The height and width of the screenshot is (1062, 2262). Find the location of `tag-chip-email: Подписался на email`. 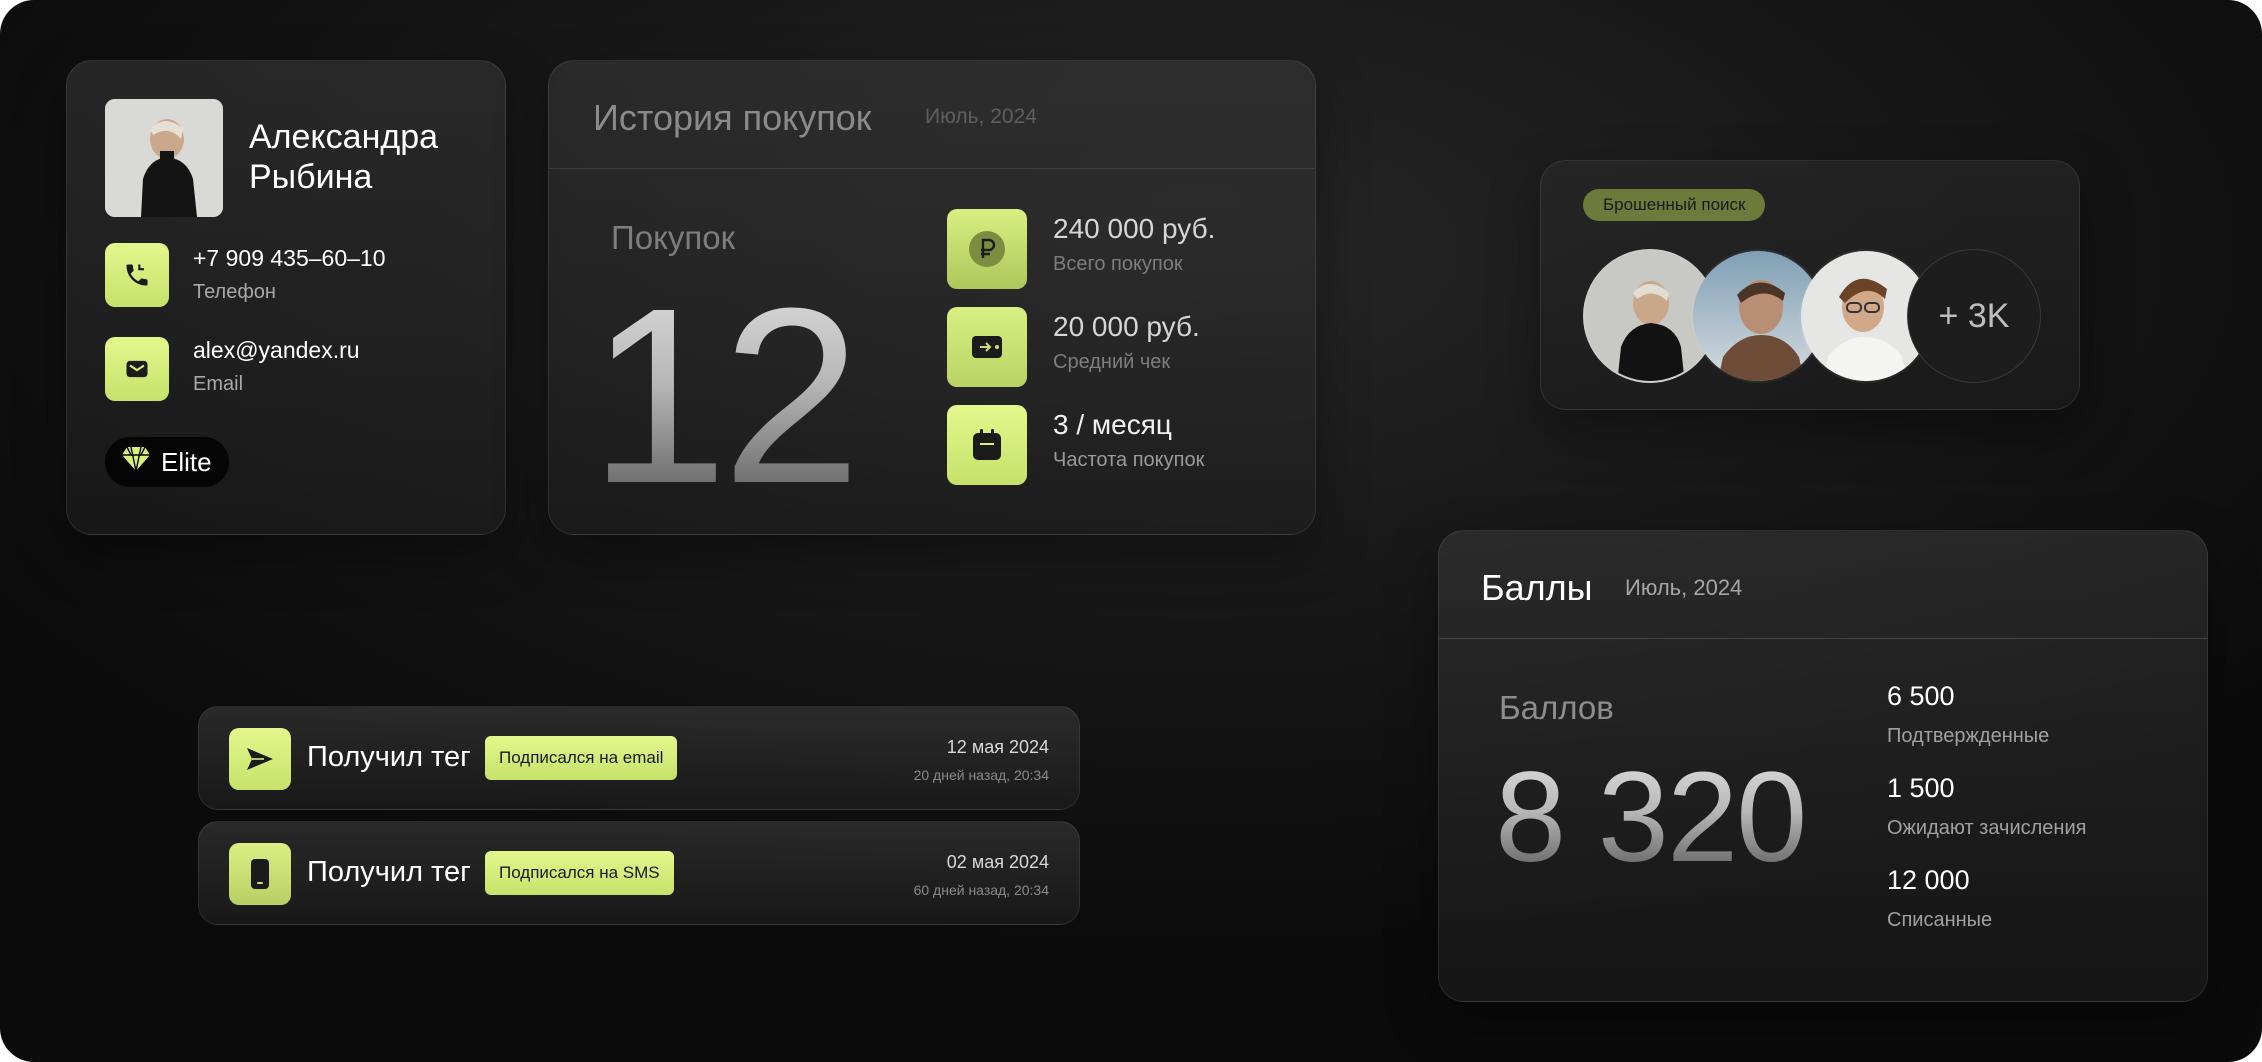

tag-chip-email: Подписался на email is located at coordinates (581, 758).